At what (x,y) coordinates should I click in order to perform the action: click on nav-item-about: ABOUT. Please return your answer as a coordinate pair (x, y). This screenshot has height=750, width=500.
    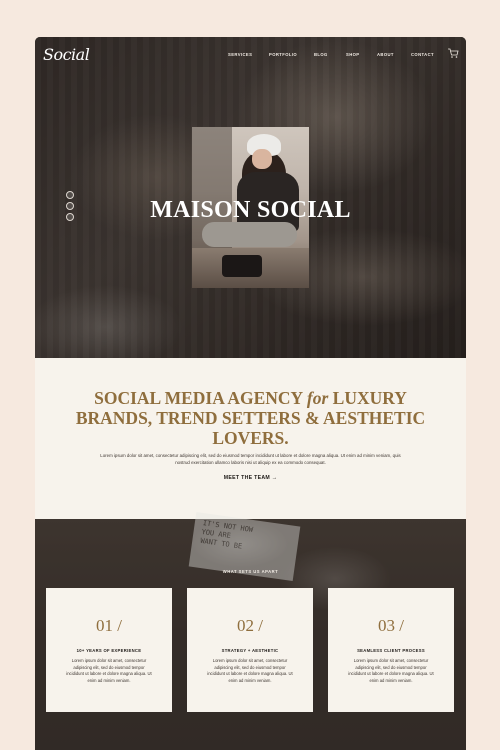
    Looking at the image, I should click on (385, 54).